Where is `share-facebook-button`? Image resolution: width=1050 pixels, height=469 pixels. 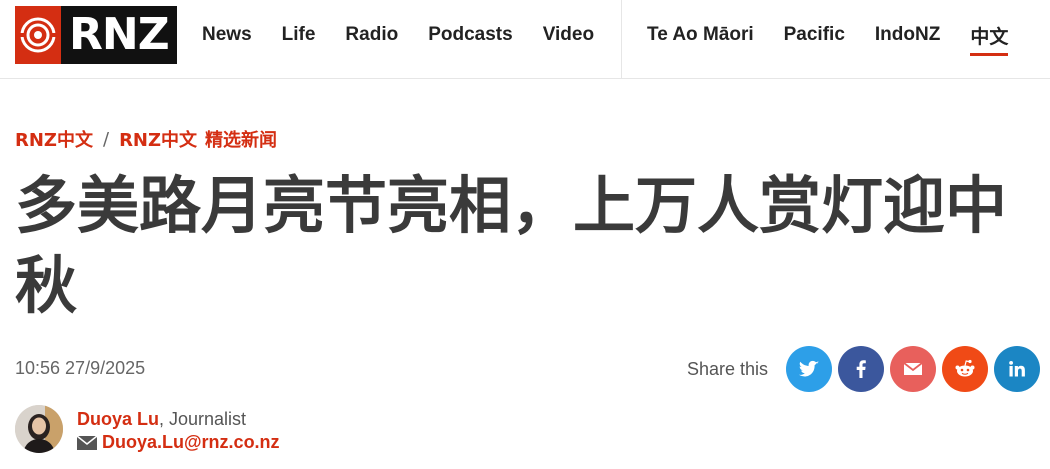 share-facebook-button is located at coordinates (861, 369).